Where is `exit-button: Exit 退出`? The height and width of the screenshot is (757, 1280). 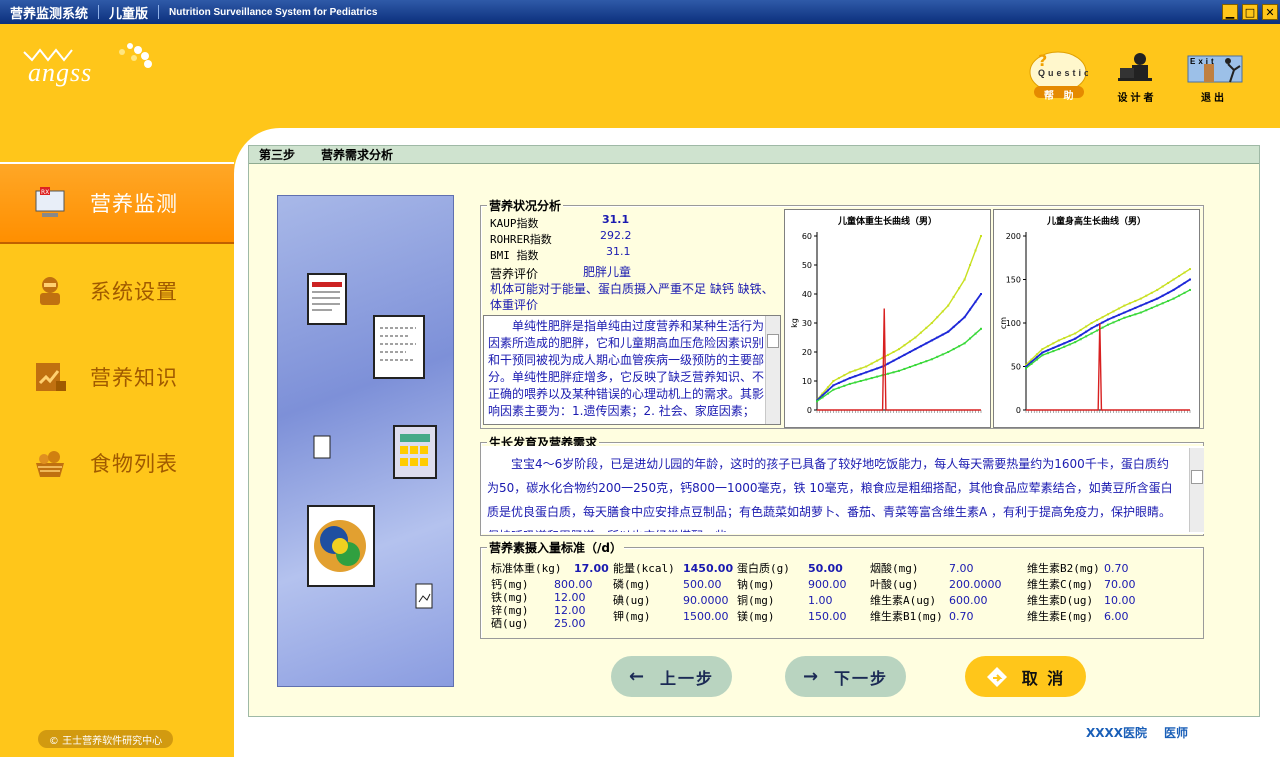
exit-button: Exit 退出 is located at coordinates (1214, 77).